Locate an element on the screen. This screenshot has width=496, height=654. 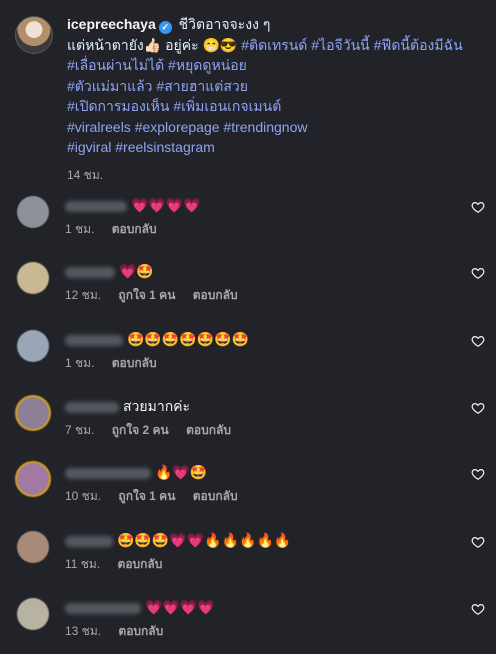
comment-text: 💗🤩 is located at coordinates (109, 271).